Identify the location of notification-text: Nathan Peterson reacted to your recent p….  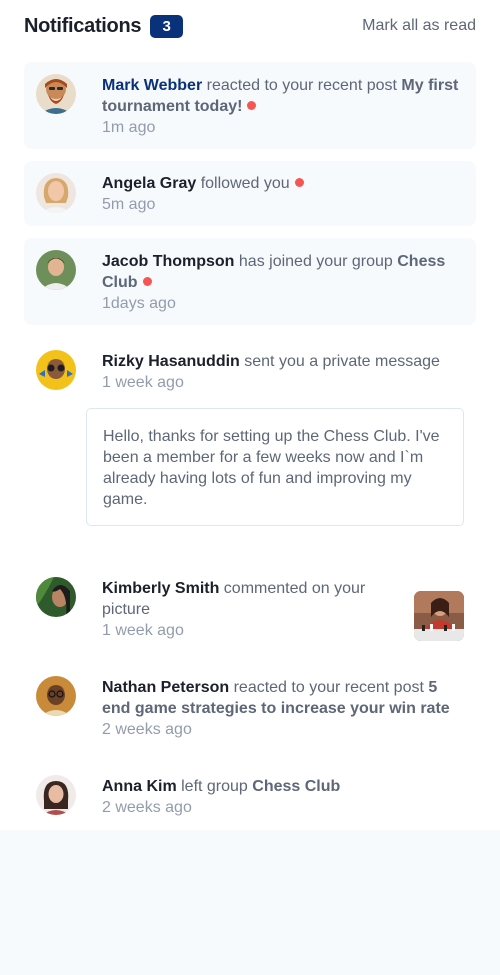
(282, 708).